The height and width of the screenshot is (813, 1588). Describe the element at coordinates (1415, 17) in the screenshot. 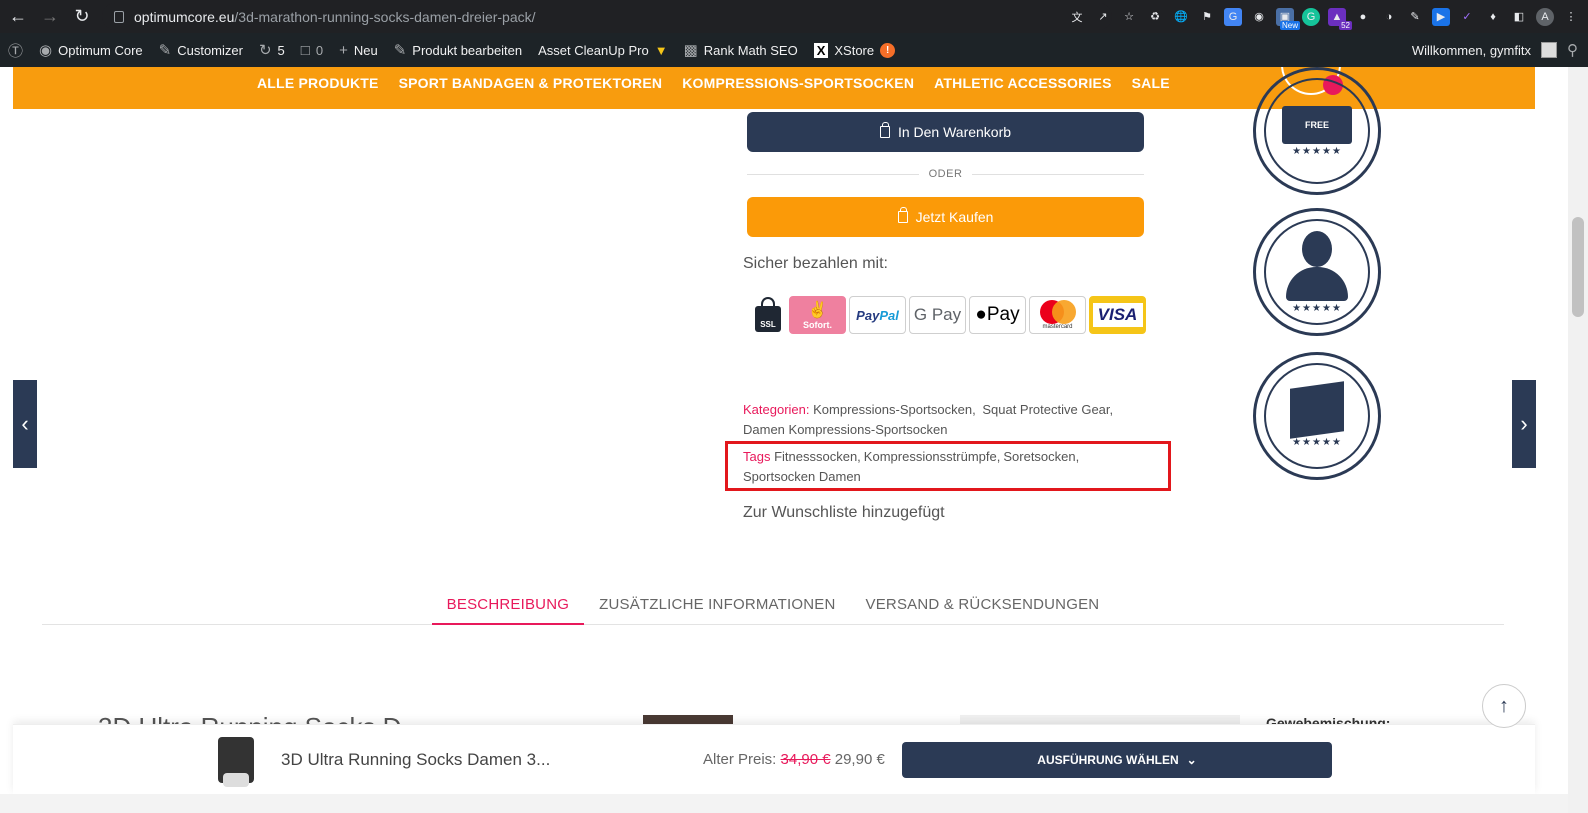

I see `pen-ext-icon: ✎` at that location.